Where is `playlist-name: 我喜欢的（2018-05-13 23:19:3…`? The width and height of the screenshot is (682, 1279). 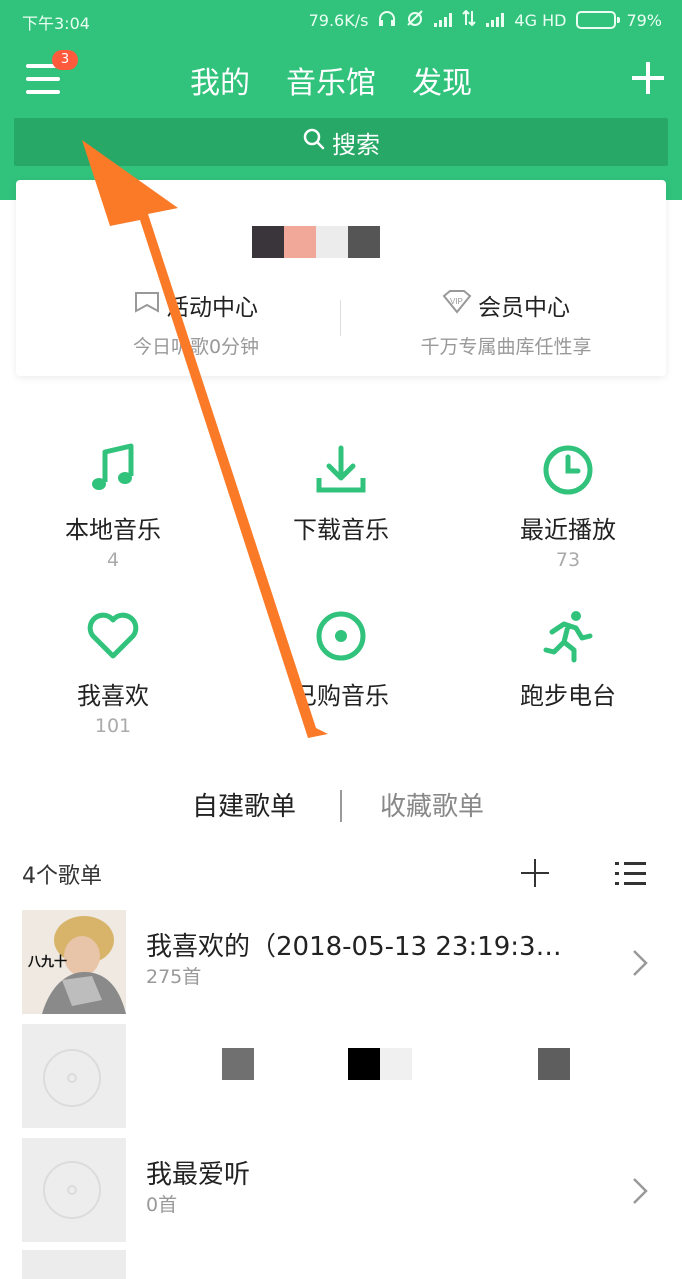 playlist-name: 我喜欢的（2018-05-13 23:19:3… is located at coordinates (354, 947).